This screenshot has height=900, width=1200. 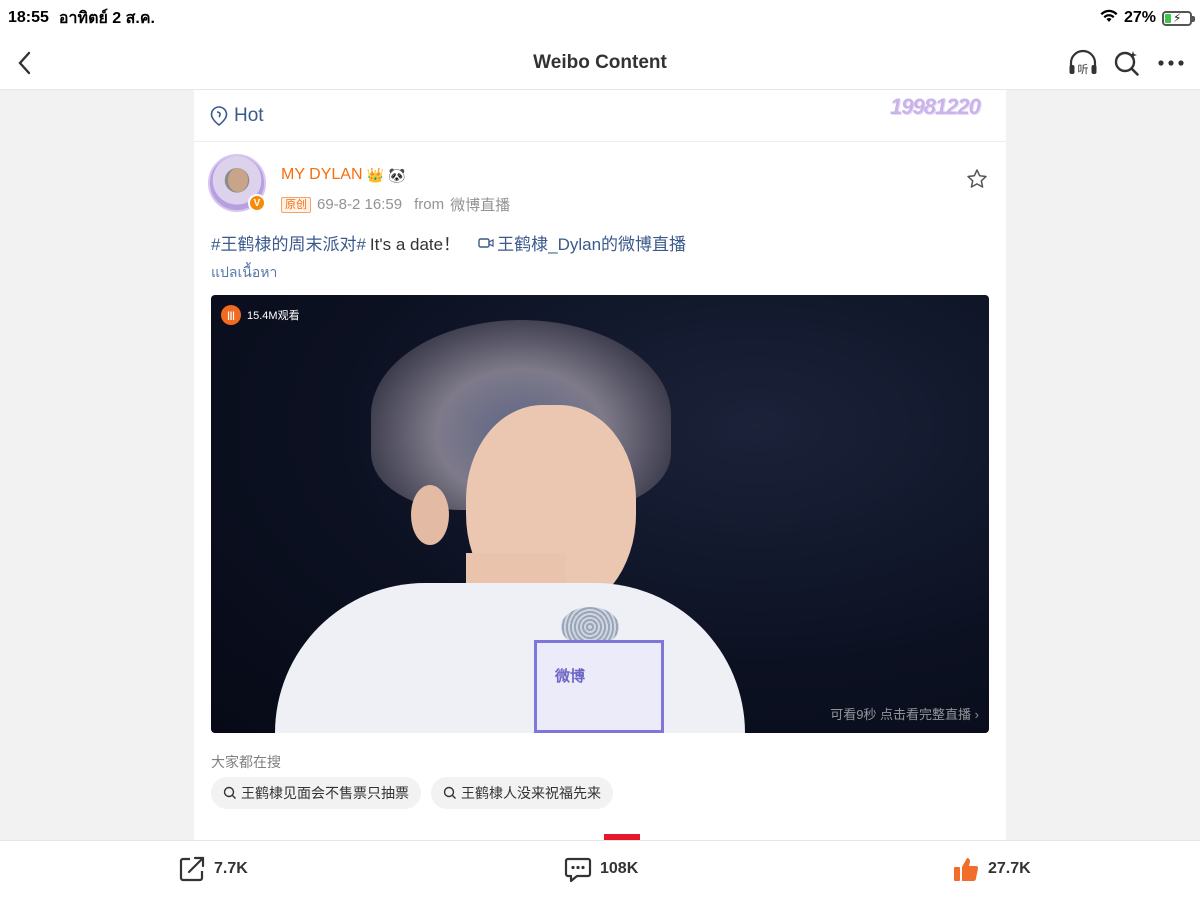 I want to click on like-button: 27.7K, so click(x=991, y=869).